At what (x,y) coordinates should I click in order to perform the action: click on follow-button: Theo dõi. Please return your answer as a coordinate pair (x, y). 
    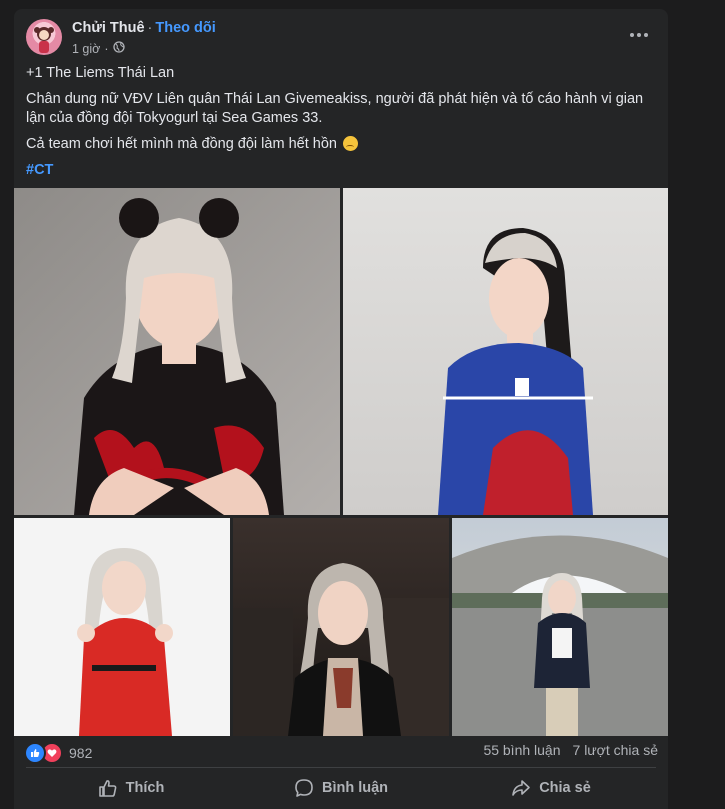
    Looking at the image, I should click on (185, 28).